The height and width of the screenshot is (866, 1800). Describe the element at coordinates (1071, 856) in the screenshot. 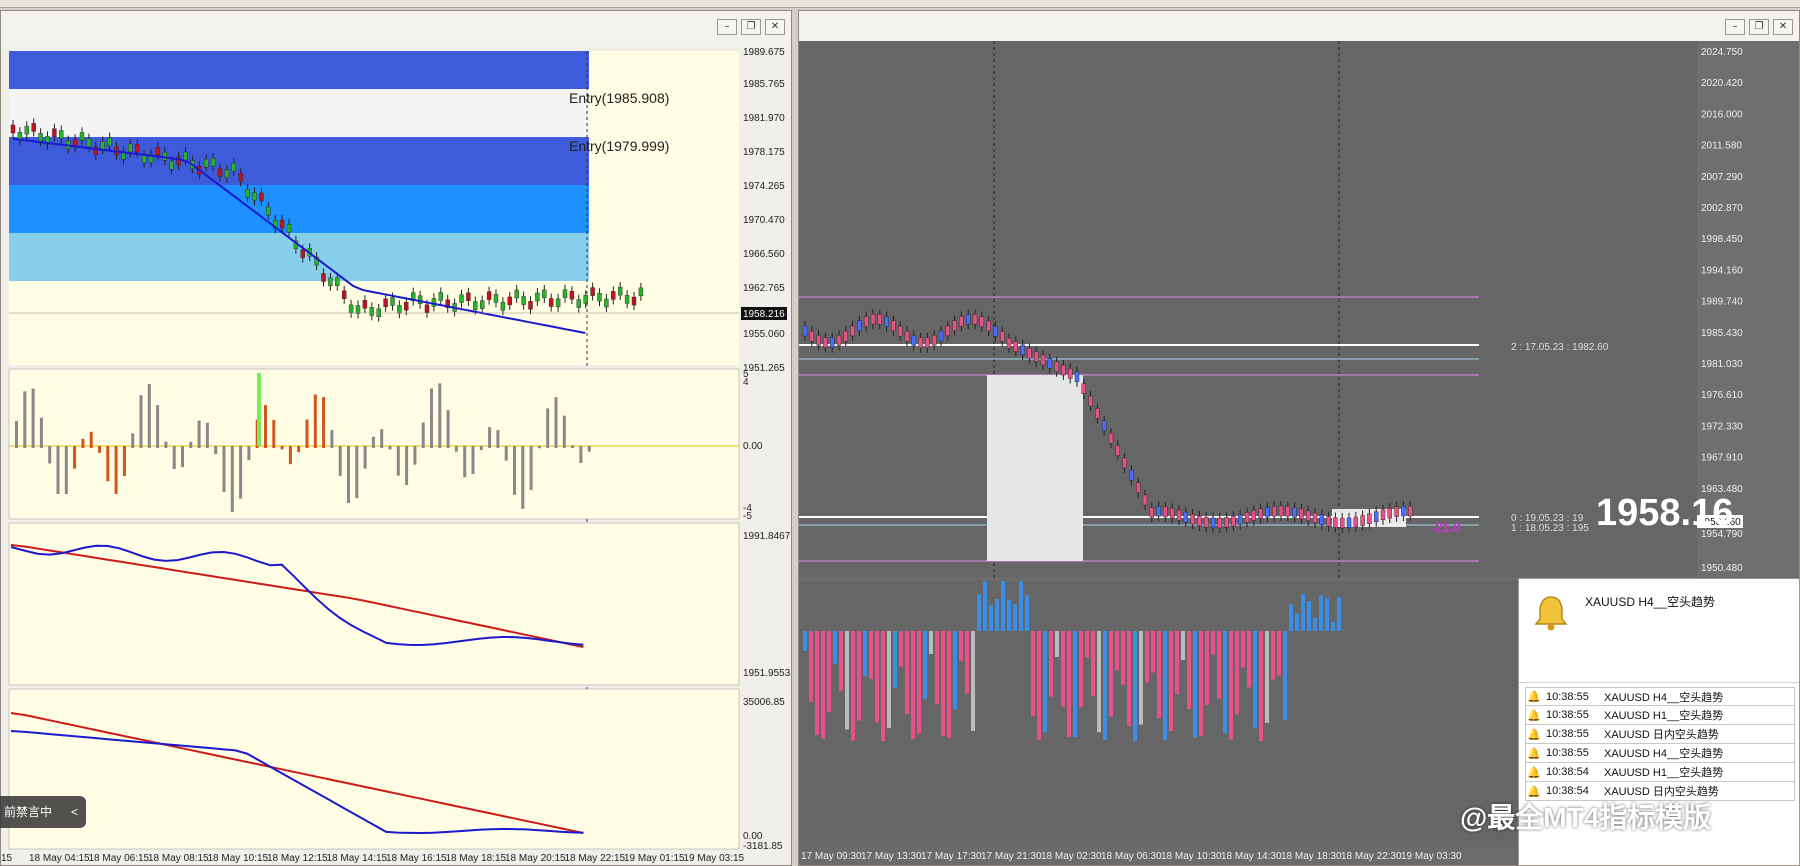

I see `right-time-tick: 18 May 02:30` at that location.